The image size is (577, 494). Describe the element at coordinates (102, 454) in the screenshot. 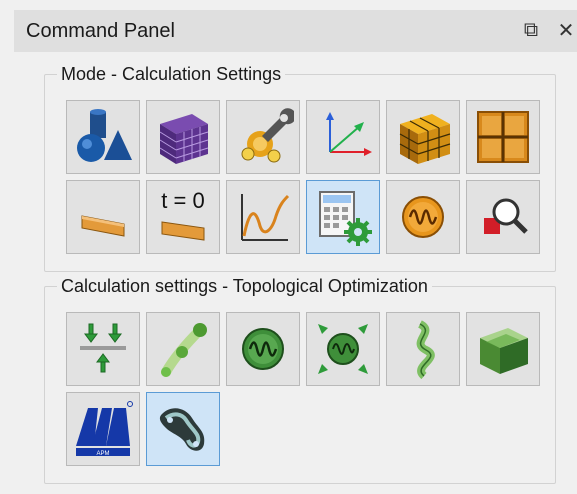

I see `svg-text: APM` at that location.